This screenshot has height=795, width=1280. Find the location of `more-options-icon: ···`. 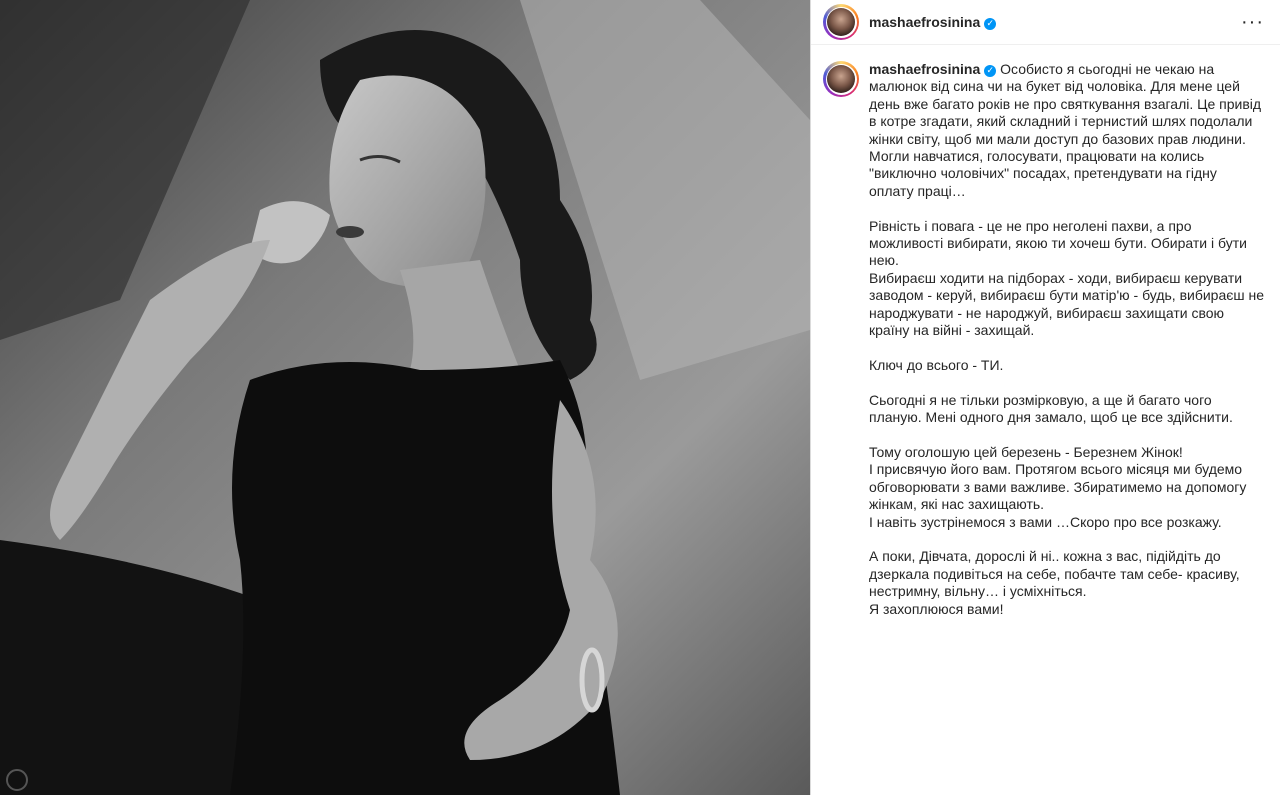

more-options-icon: ··· is located at coordinates (1252, 22).